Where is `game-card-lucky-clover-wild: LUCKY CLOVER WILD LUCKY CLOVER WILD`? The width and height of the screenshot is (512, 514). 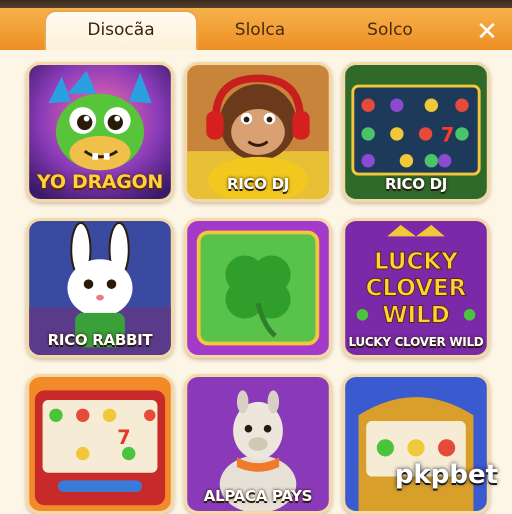
game-card-lucky-clover-wild: LUCKY CLOVER WILD LUCKY CLOVER WILD is located at coordinates (416, 288).